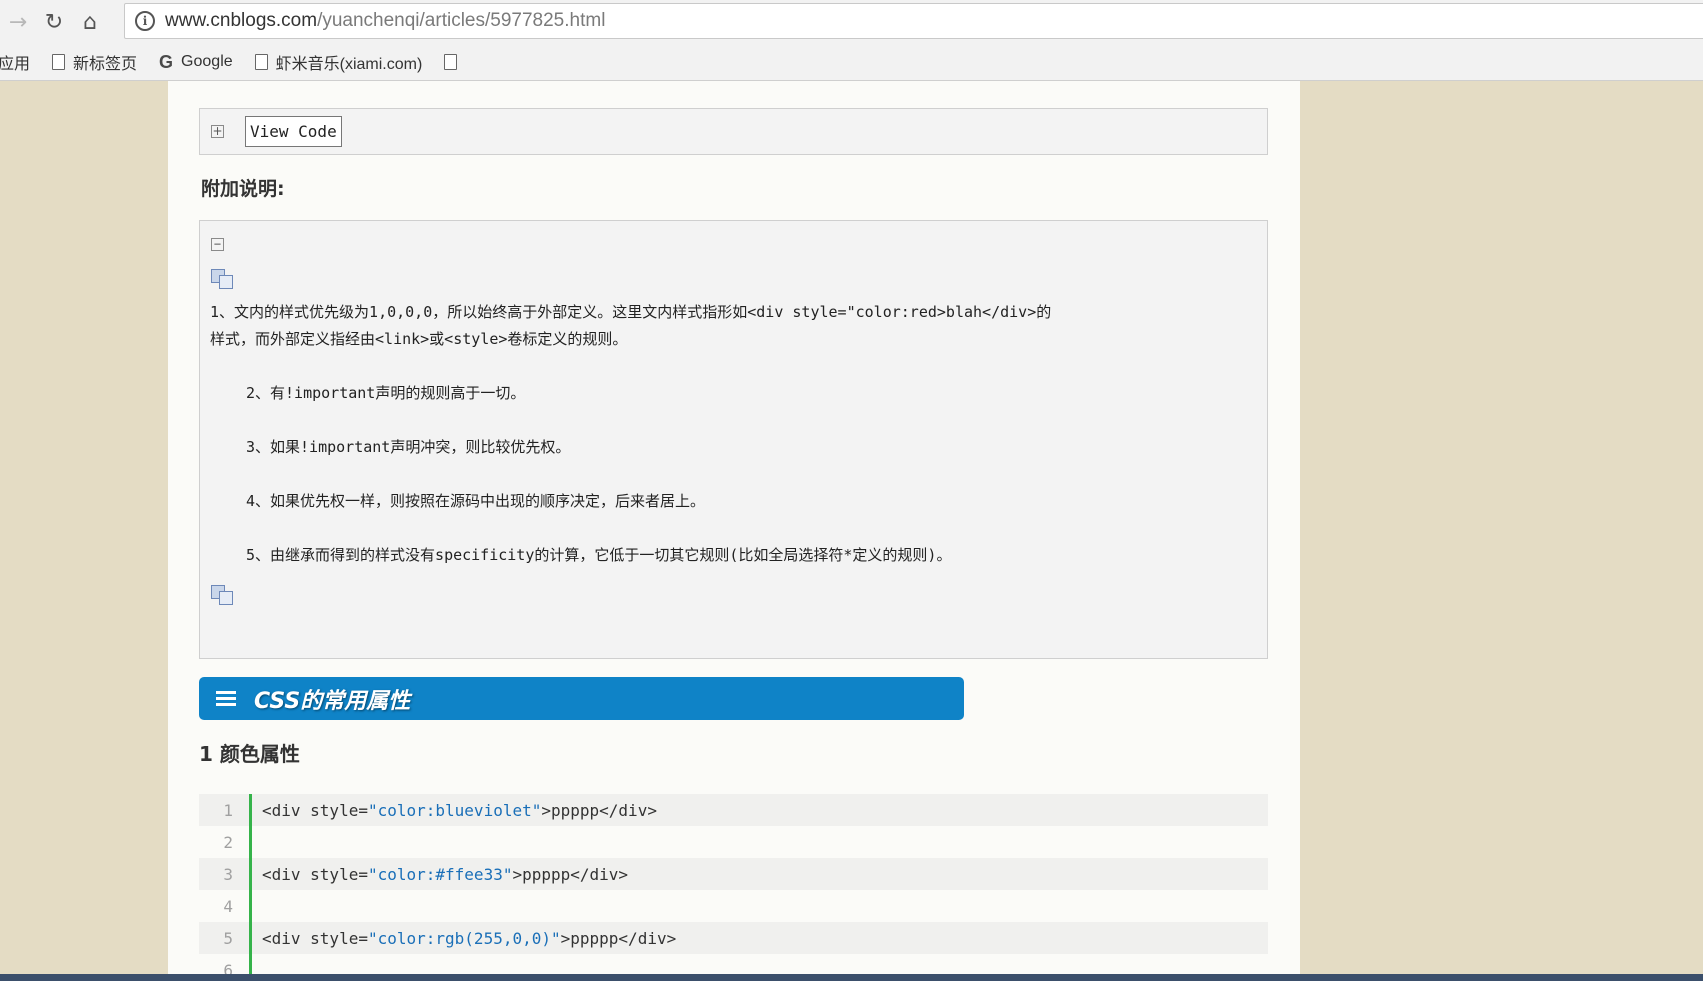 The height and width of the screenshot is (981, 1703). Describe the element at coordinates (293, 131) in the screenshot. I see `view-code-button: View Code` at that location.